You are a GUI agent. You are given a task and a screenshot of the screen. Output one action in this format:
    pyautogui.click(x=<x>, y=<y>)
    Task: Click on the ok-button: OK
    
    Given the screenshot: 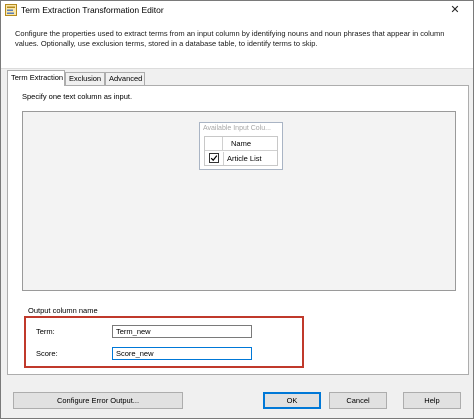 What is the action you would take?
    pyautogui.click(x=292, y=400)
    